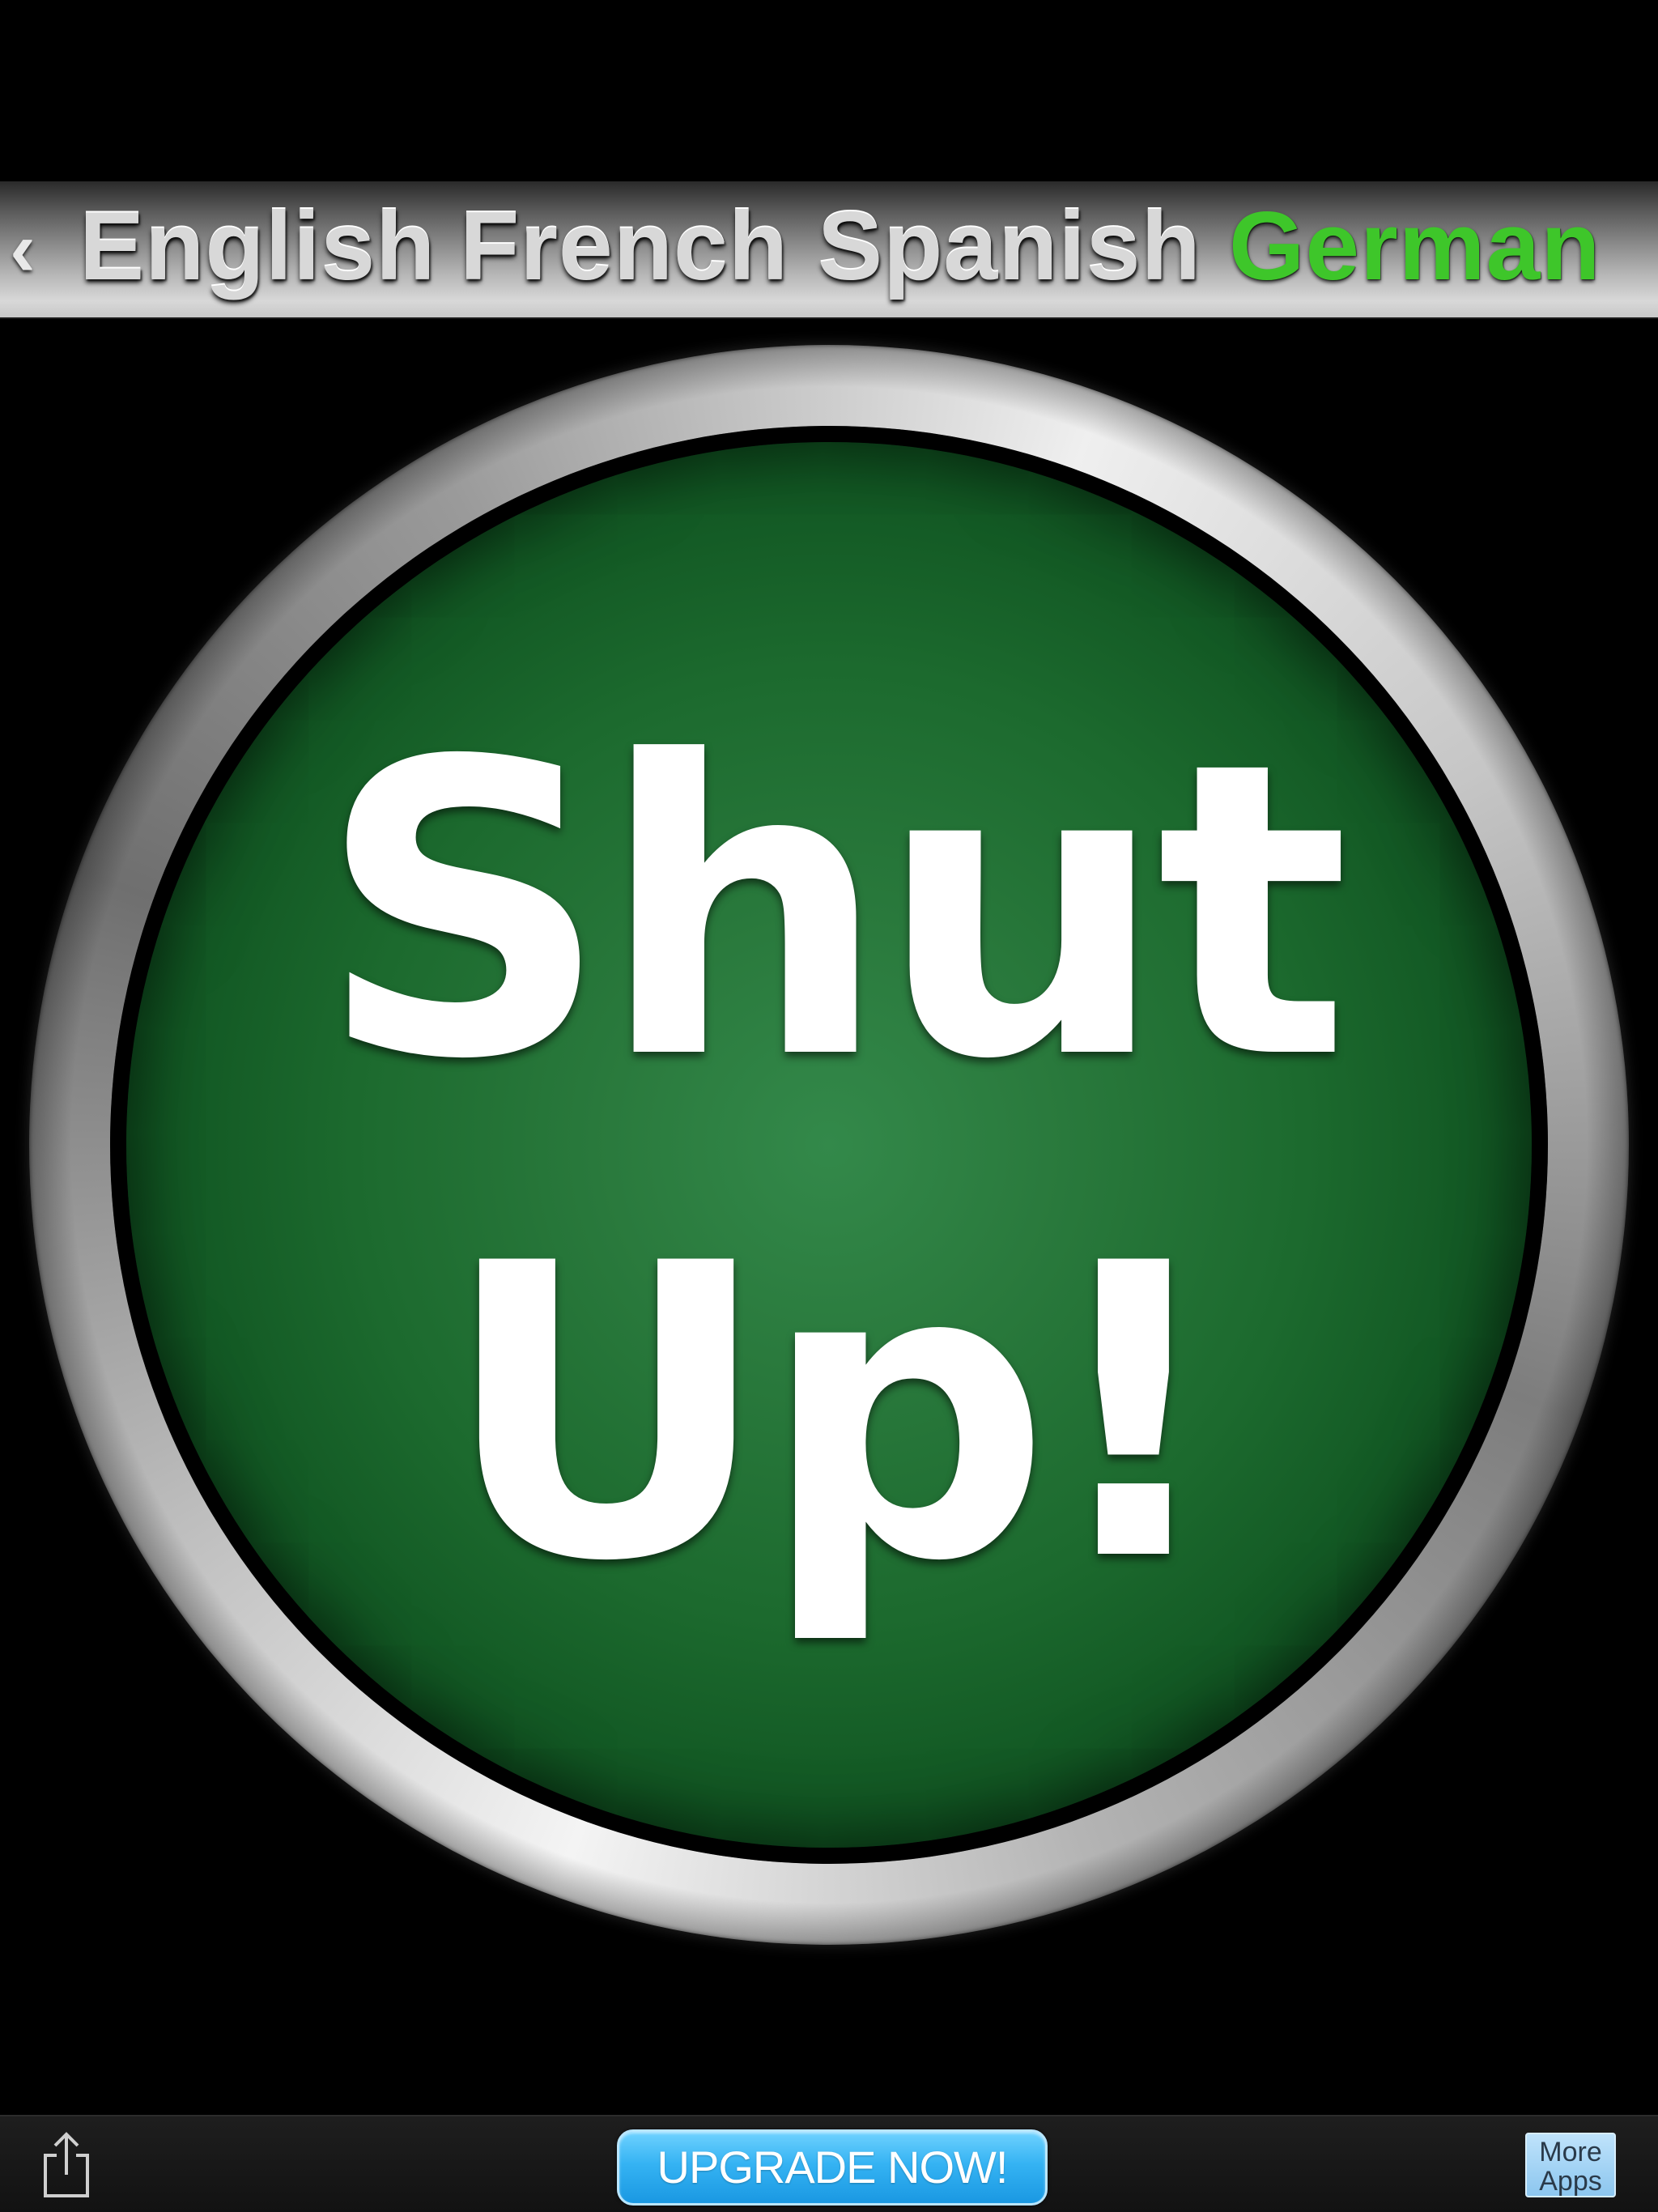  What do you see at coordinates (1570, 2152) in the screenshot?
I see `more-apps-label-line1: More` at bounding box center [1570, 2152].